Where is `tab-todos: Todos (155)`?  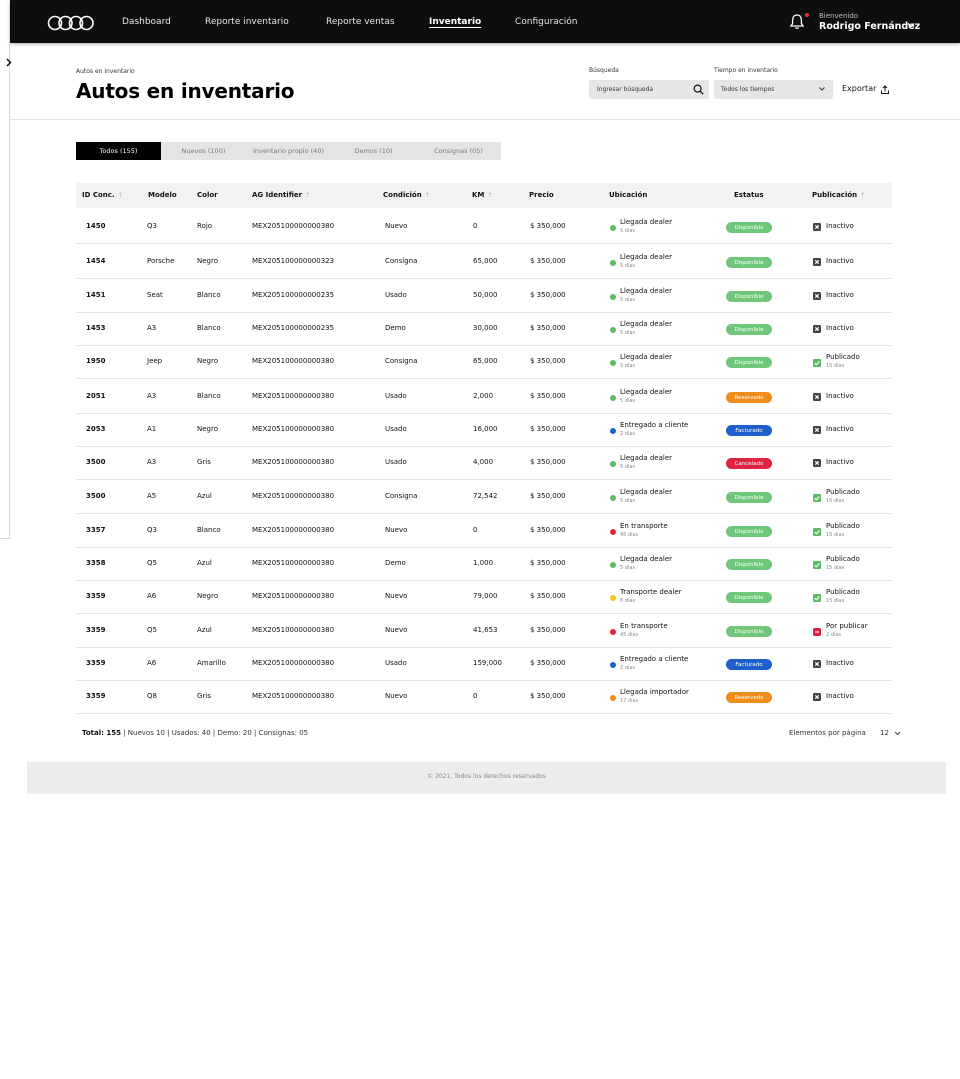 tab-todos: Todos (155) is located at coordinates (118, 151).